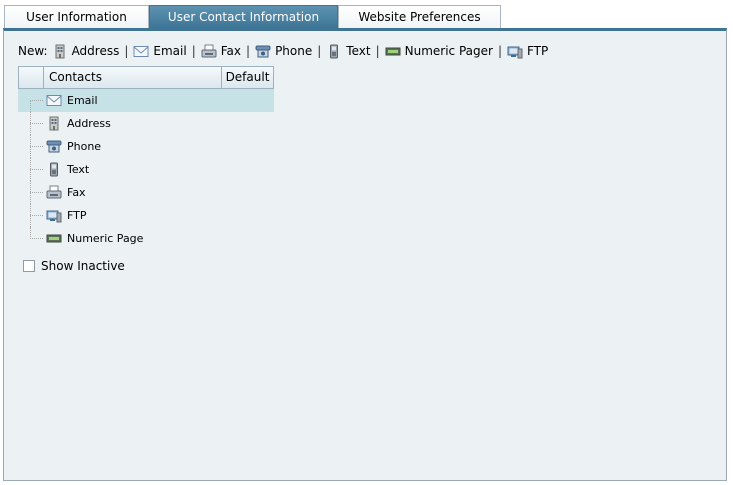  I want to click on contact-row-label: Fax, so click(76, 192).